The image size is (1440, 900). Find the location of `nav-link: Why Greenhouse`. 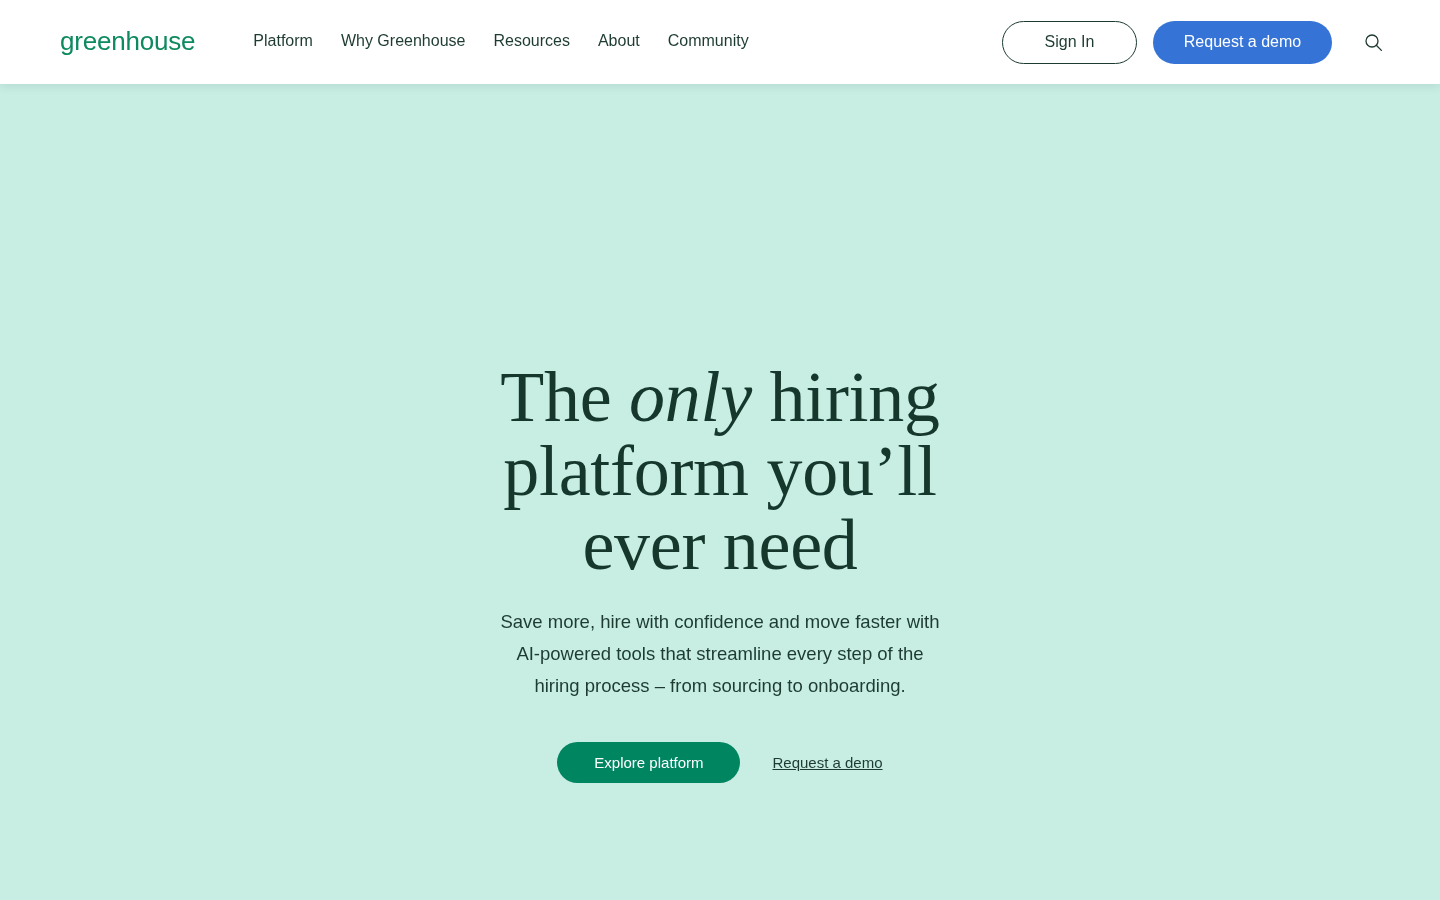

nav-link: Why Greenhouse is located at coordinates (403, 41).